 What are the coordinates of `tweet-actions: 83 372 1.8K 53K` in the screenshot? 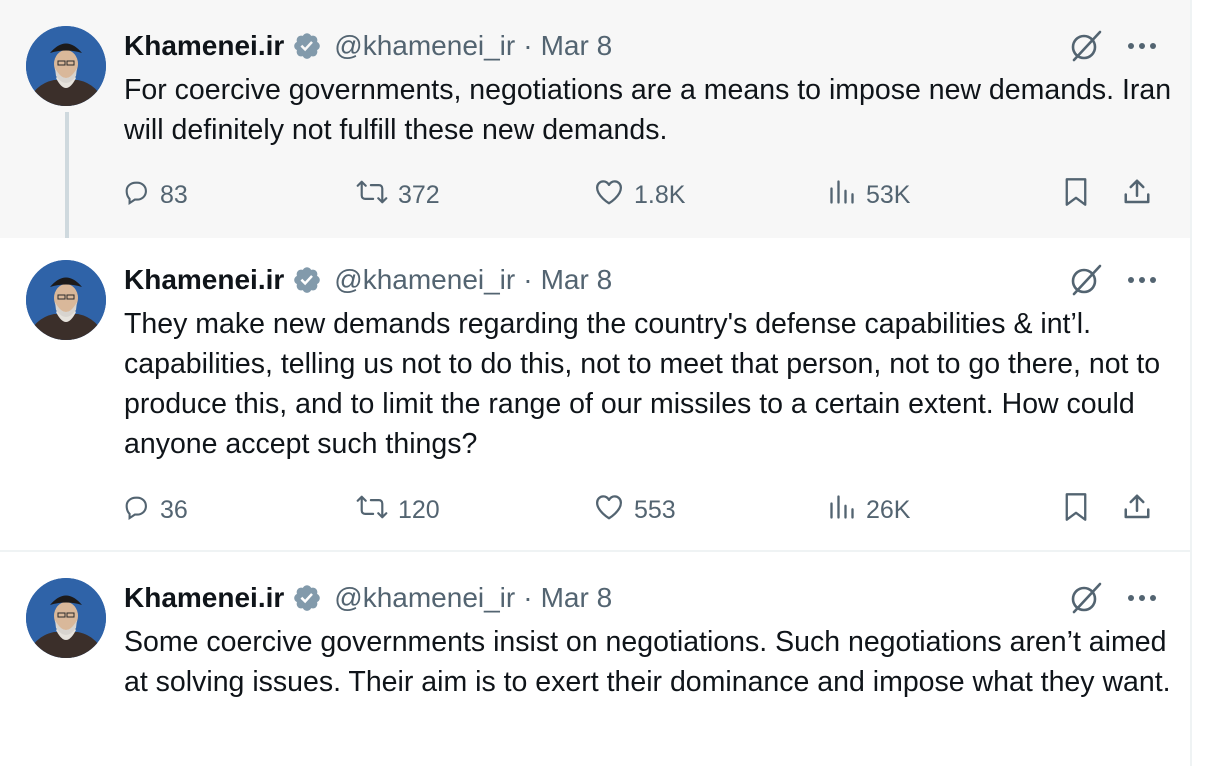 It's located at (642, 195).